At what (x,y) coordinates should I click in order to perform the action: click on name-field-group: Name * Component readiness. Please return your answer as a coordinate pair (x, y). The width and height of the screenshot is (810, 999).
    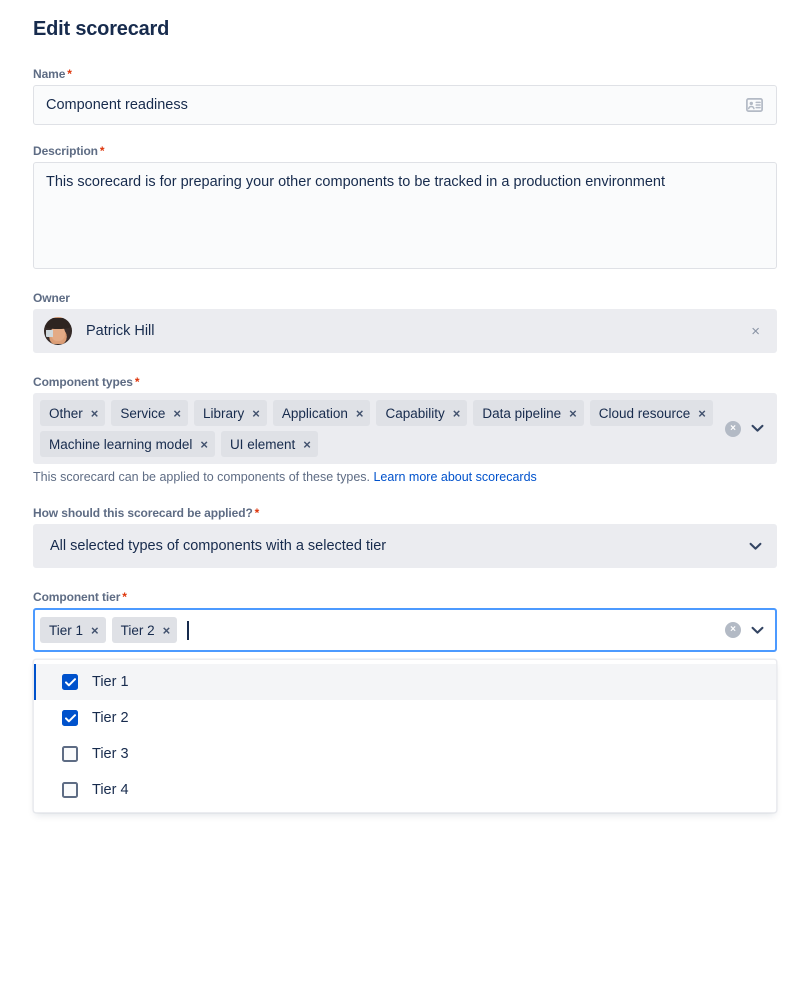
    Looking at the image, I should click on (405, 96).